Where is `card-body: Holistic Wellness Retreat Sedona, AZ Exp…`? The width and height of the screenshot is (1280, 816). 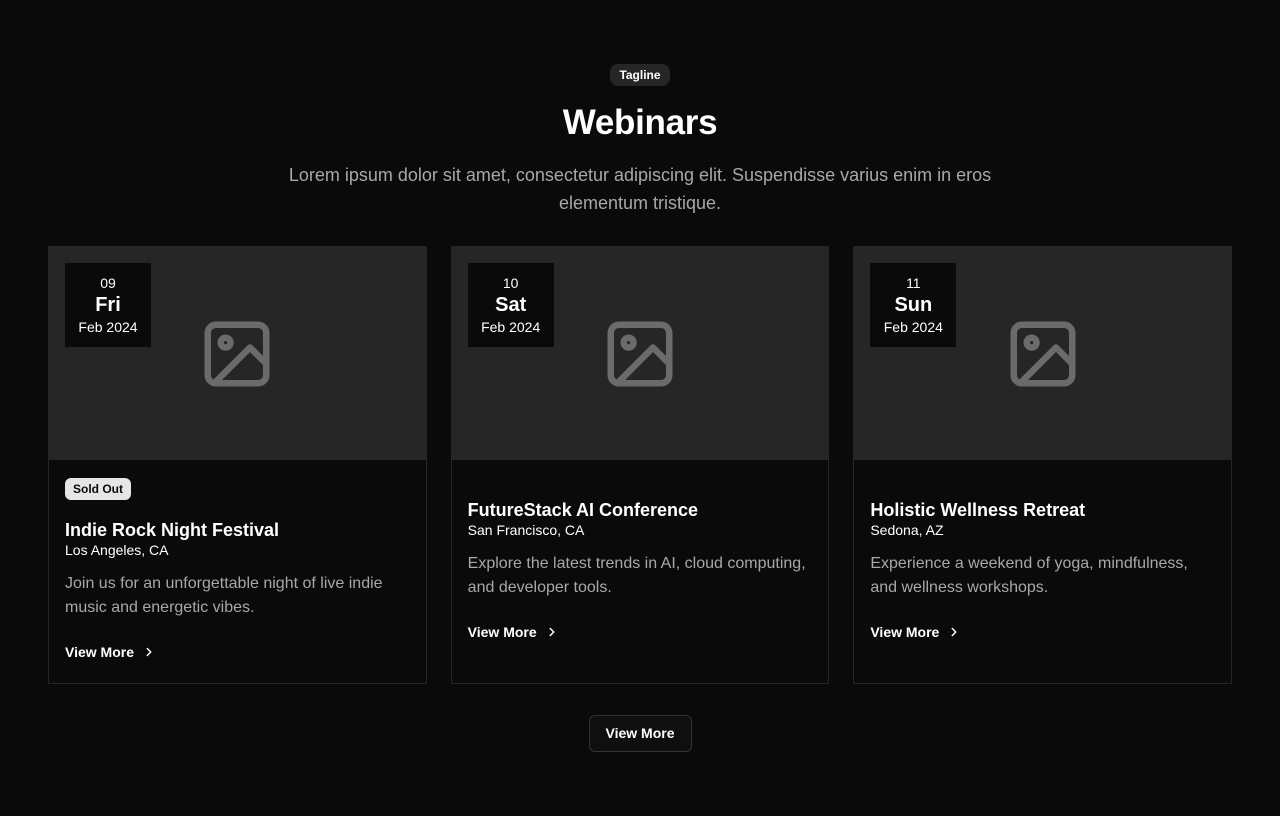 card-body: Holistic Wellness Retreat Sedona, AZ Exp… is located at coordinates (1042, 551).